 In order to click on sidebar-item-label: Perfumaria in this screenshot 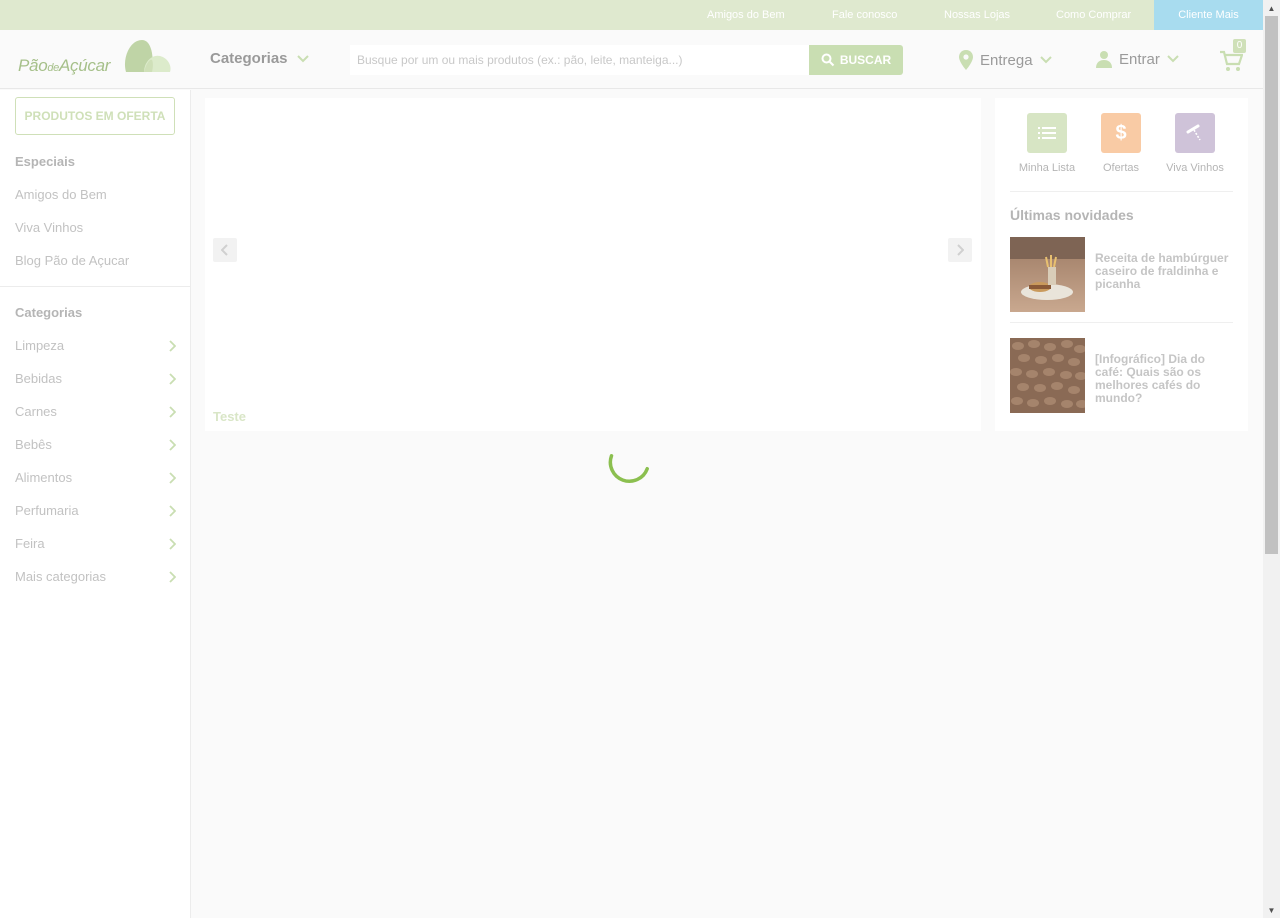, I will do `click(47, 510)`.